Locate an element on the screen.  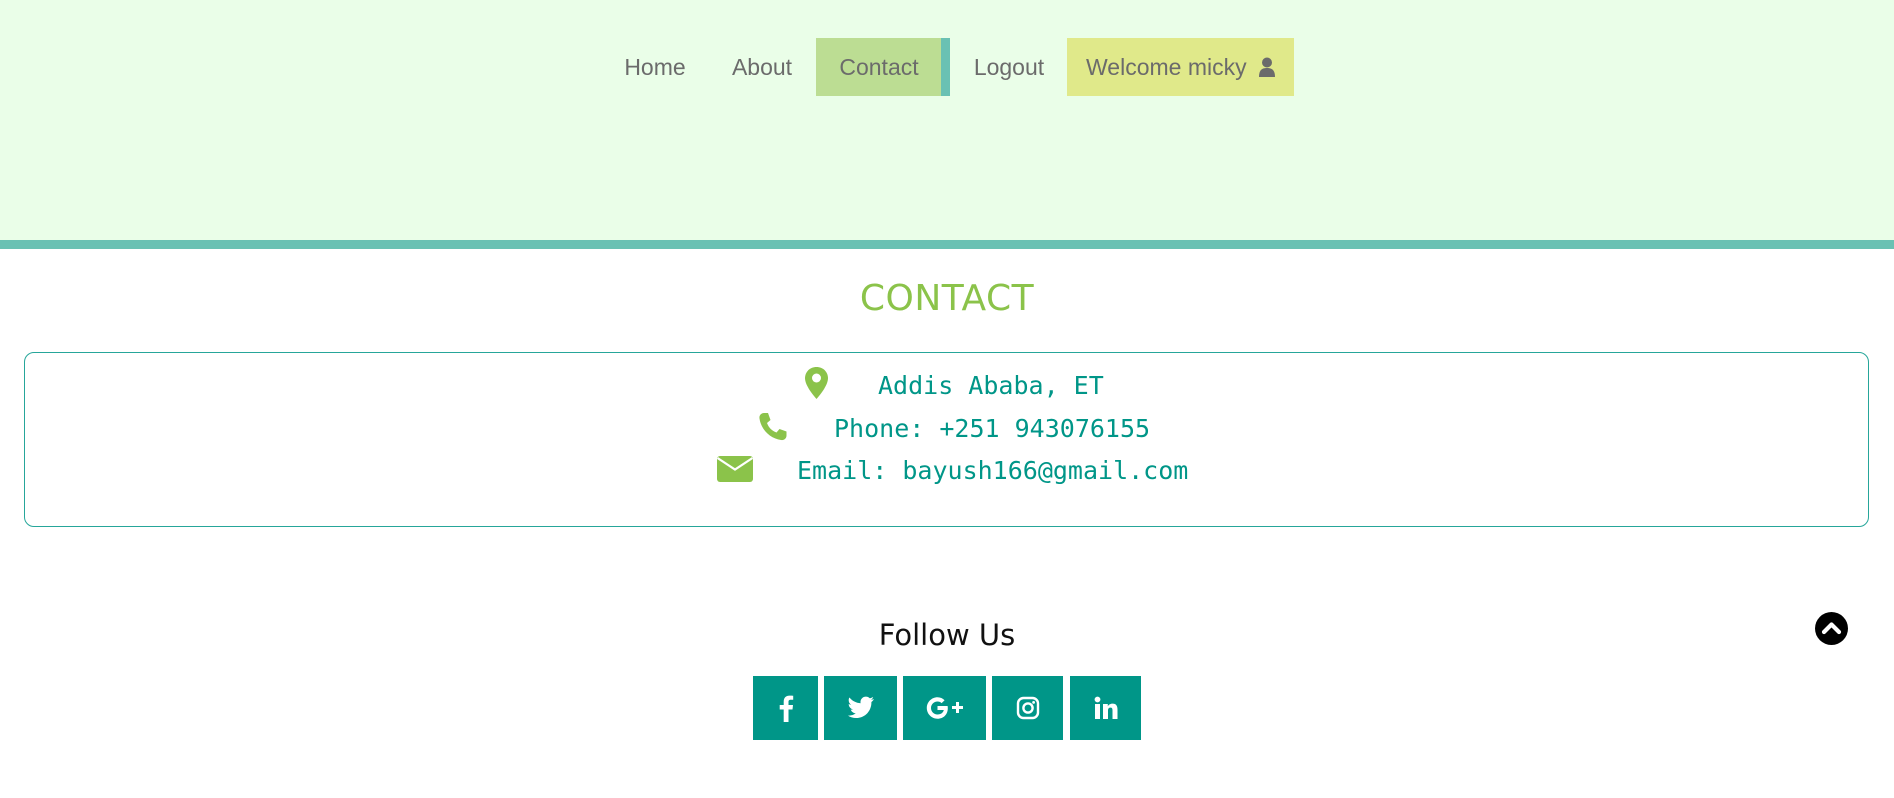
email-text: Email: bayush166@gmail.com is located at coordinates (992, 471).